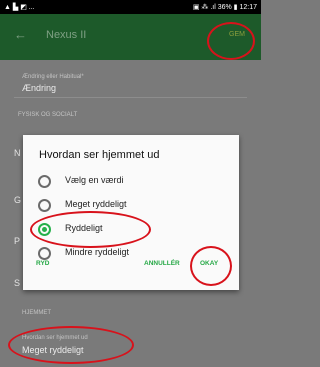 This screenshot has height=367, width=320. I want to click on arrow-left-icon: ←, so click(20, 34).